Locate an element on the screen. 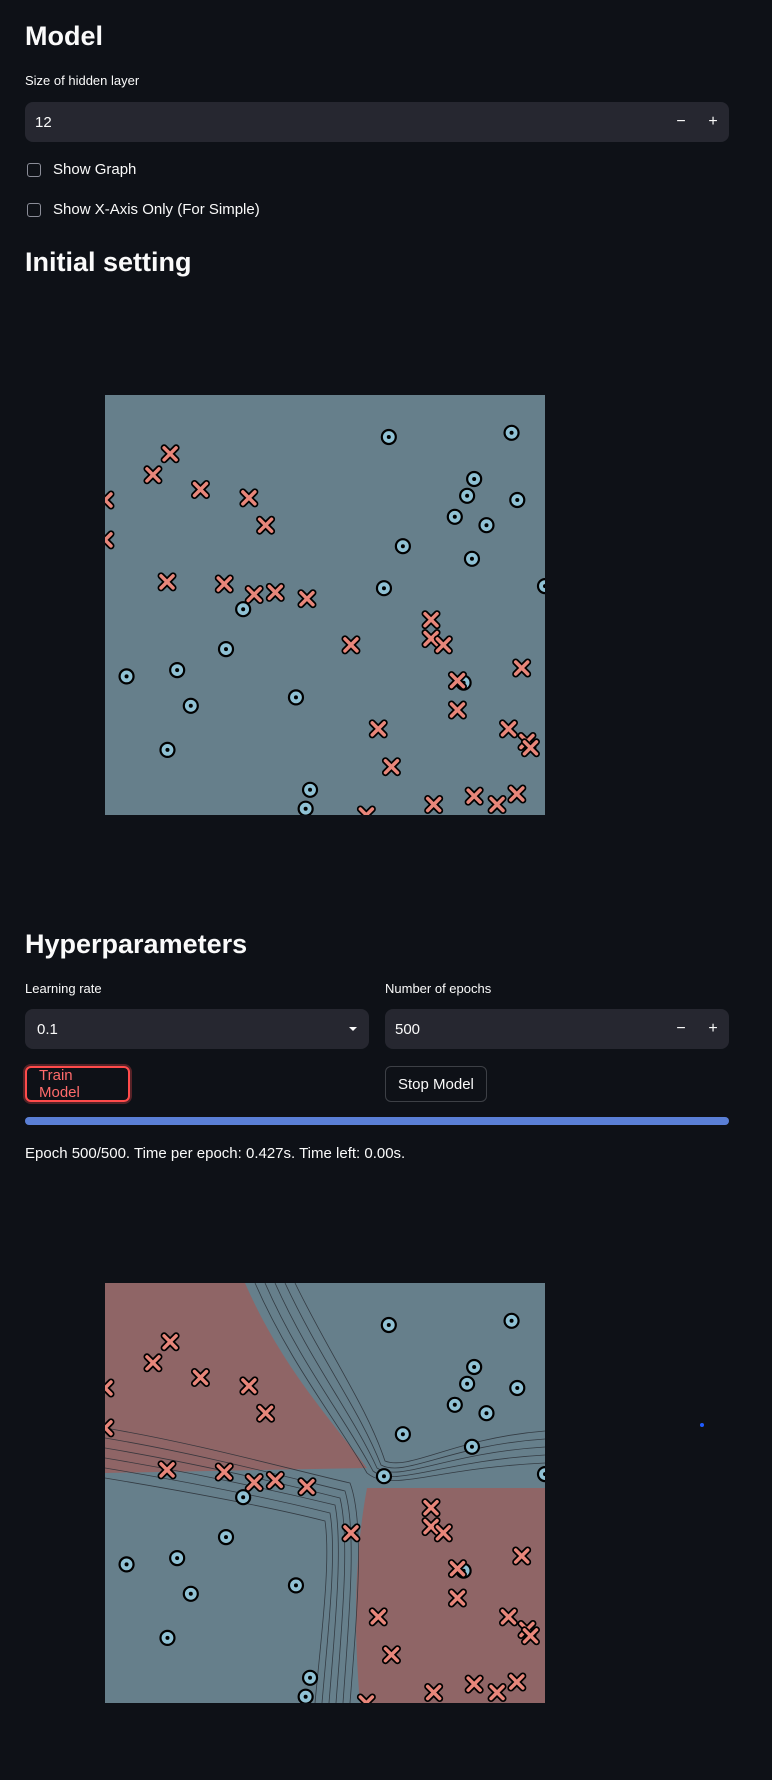  epochs-stepper: 500 − + is located at coordinates (557, 1029).